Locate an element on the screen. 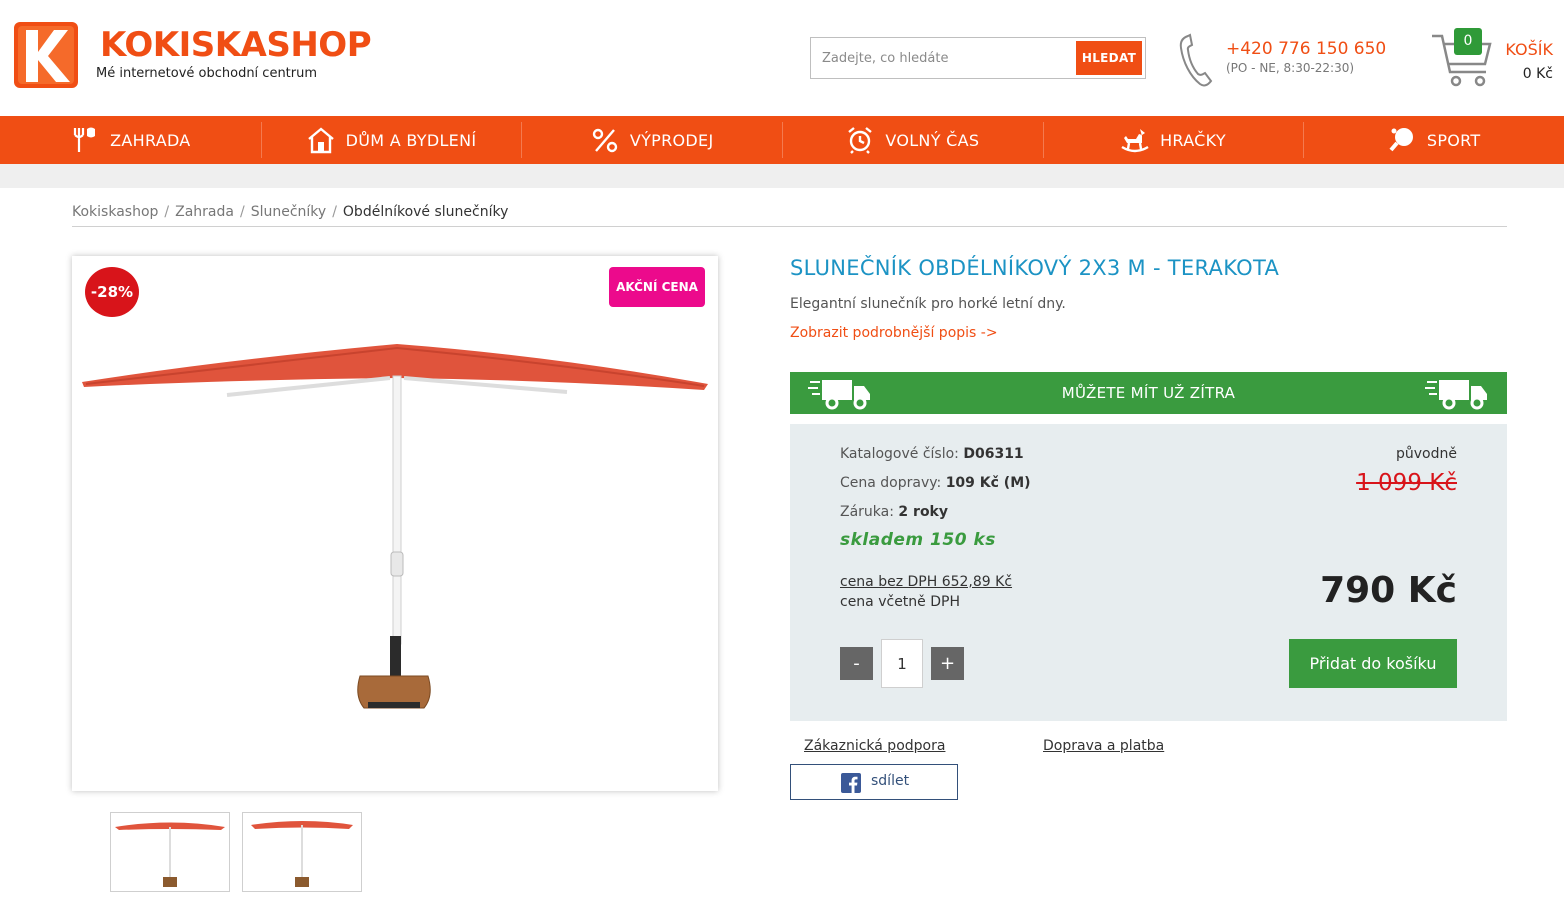 The width and height of the screenshot is (1564, 913). nav-label: VÝPRODEJ is located at coordinates (671, 140).